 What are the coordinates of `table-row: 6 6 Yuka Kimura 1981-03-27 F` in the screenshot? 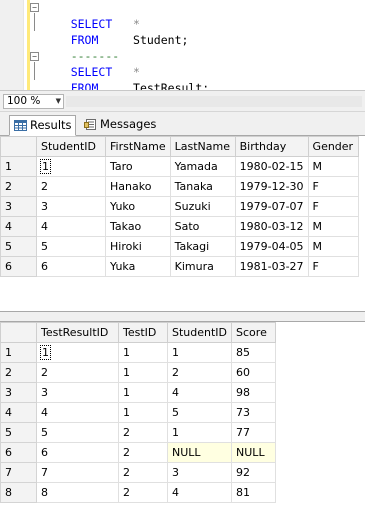 It's located at (179, 266).